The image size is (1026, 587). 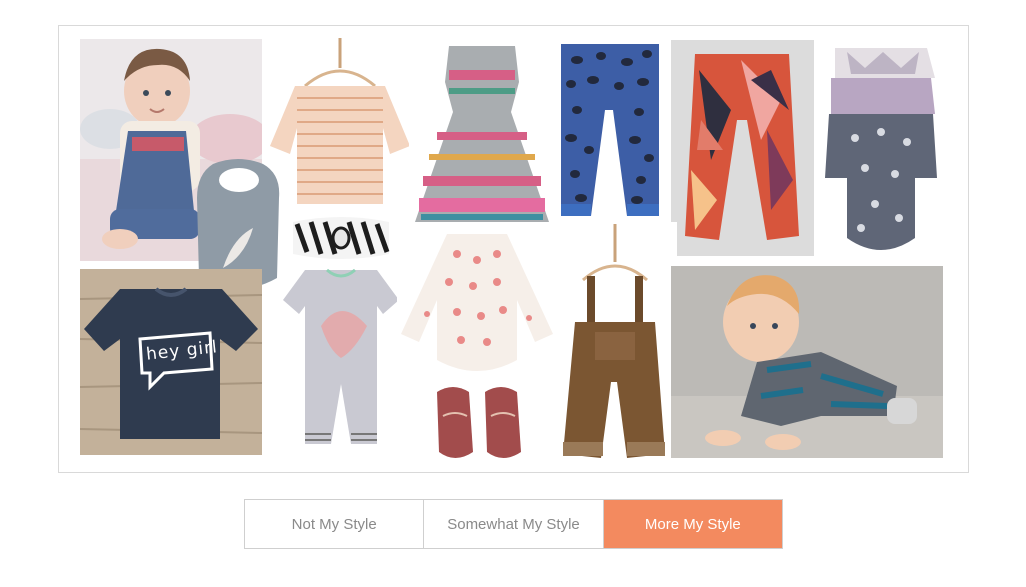 What do you see at coordinates (477, 306) in the screenshot?
I see `floral-bodysuit` at bounding box center [477, 306].